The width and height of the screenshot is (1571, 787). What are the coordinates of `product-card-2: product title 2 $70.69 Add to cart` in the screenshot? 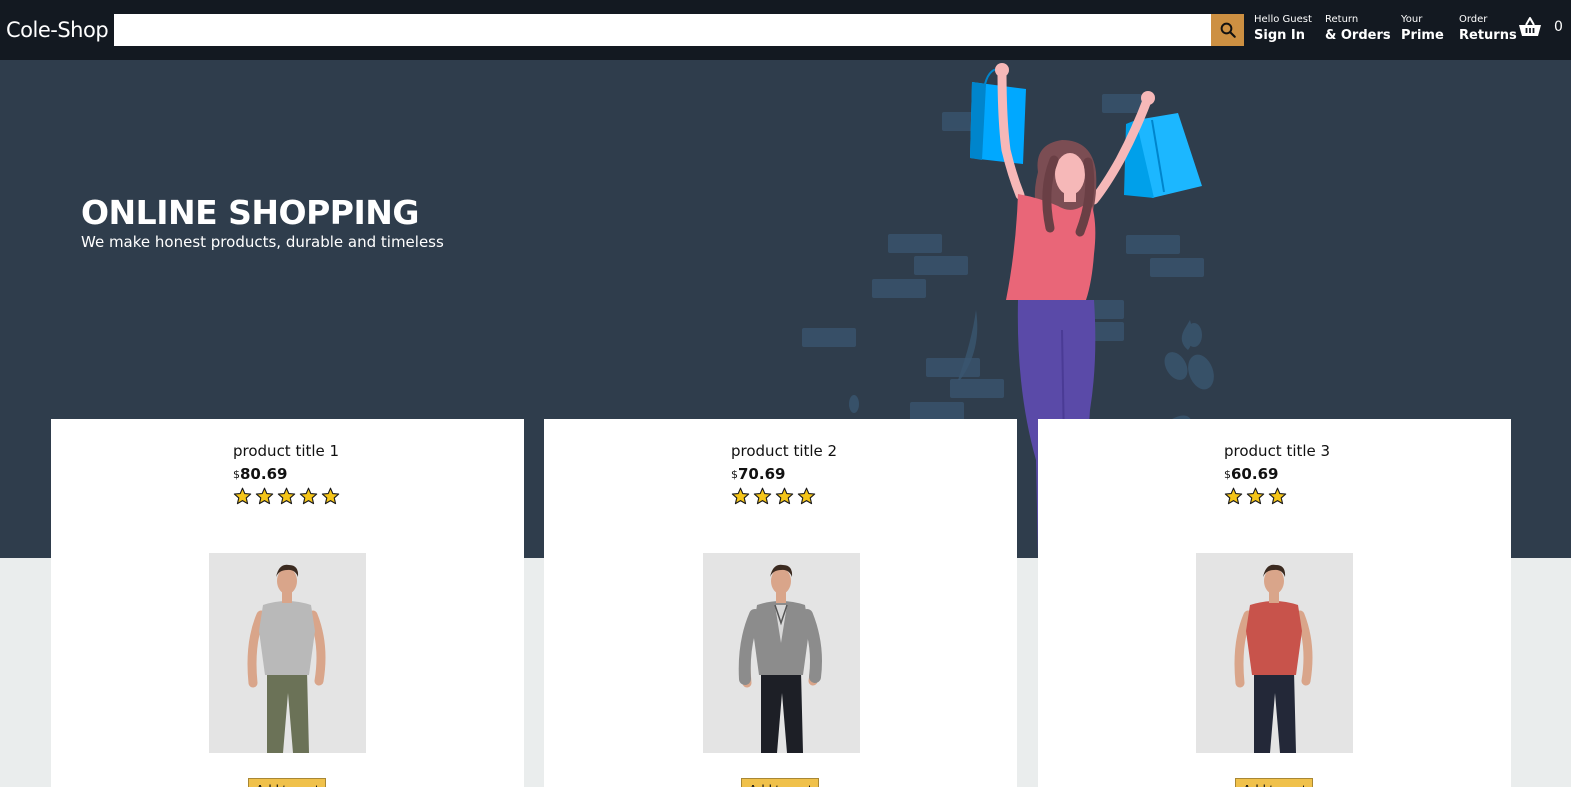 It's located at (780, 603).